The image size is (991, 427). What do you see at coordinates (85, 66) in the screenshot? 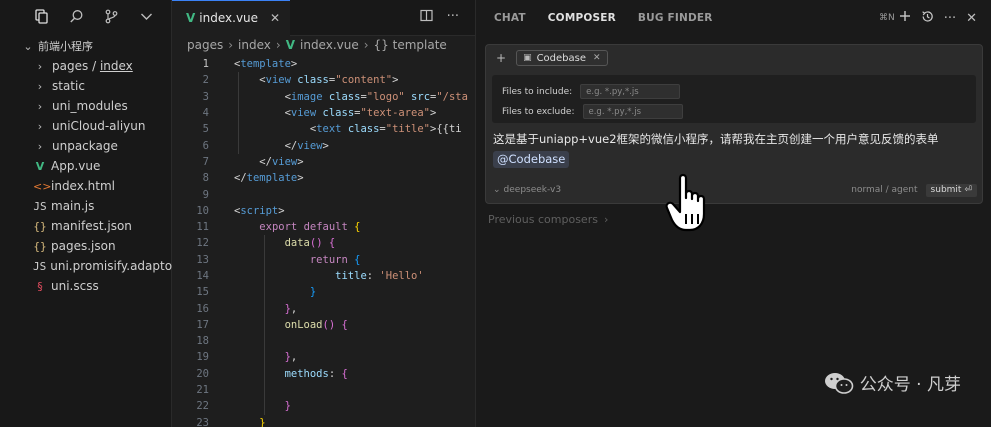
I see `tree-folder-pages: › pages / index` at bounding box center [85, 66].